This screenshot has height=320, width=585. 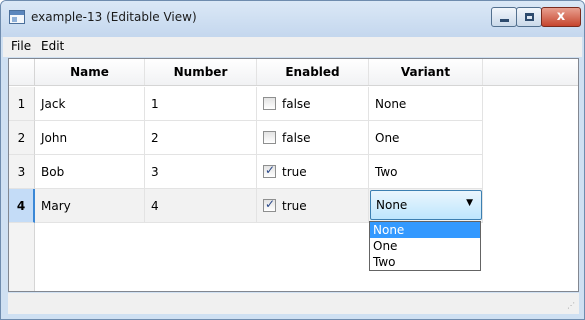 I want to click on table-row: 2 John 2 false One, so click(x=293, y=138).